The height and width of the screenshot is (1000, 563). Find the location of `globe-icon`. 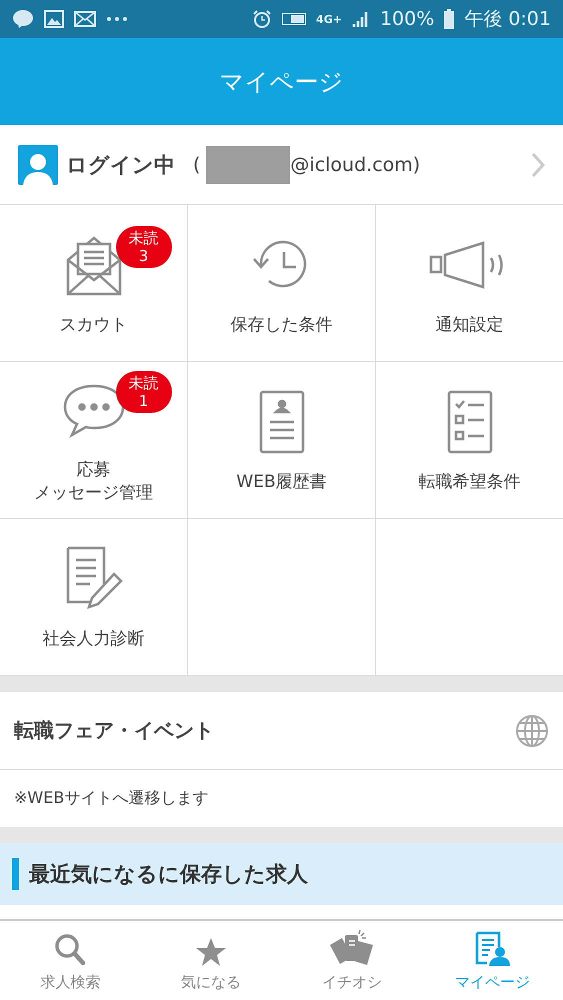

globe-icon is located at coordinates (532, 731).